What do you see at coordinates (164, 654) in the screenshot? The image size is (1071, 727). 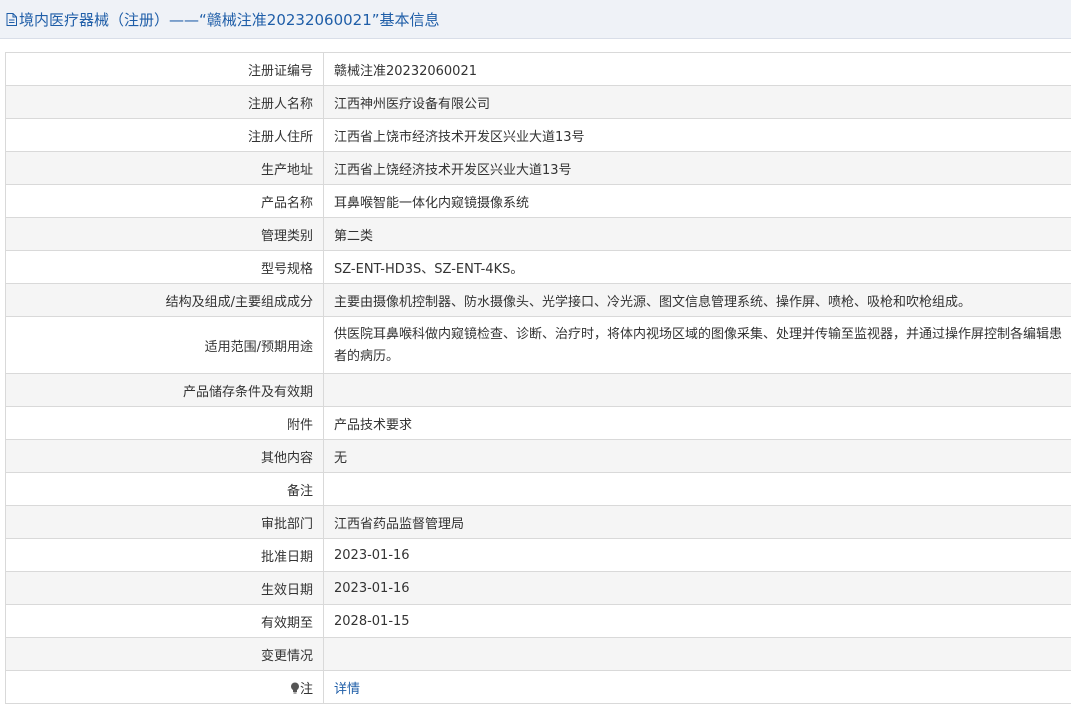 I see `row-label: 变更情况` at bounding box center [164, 654].